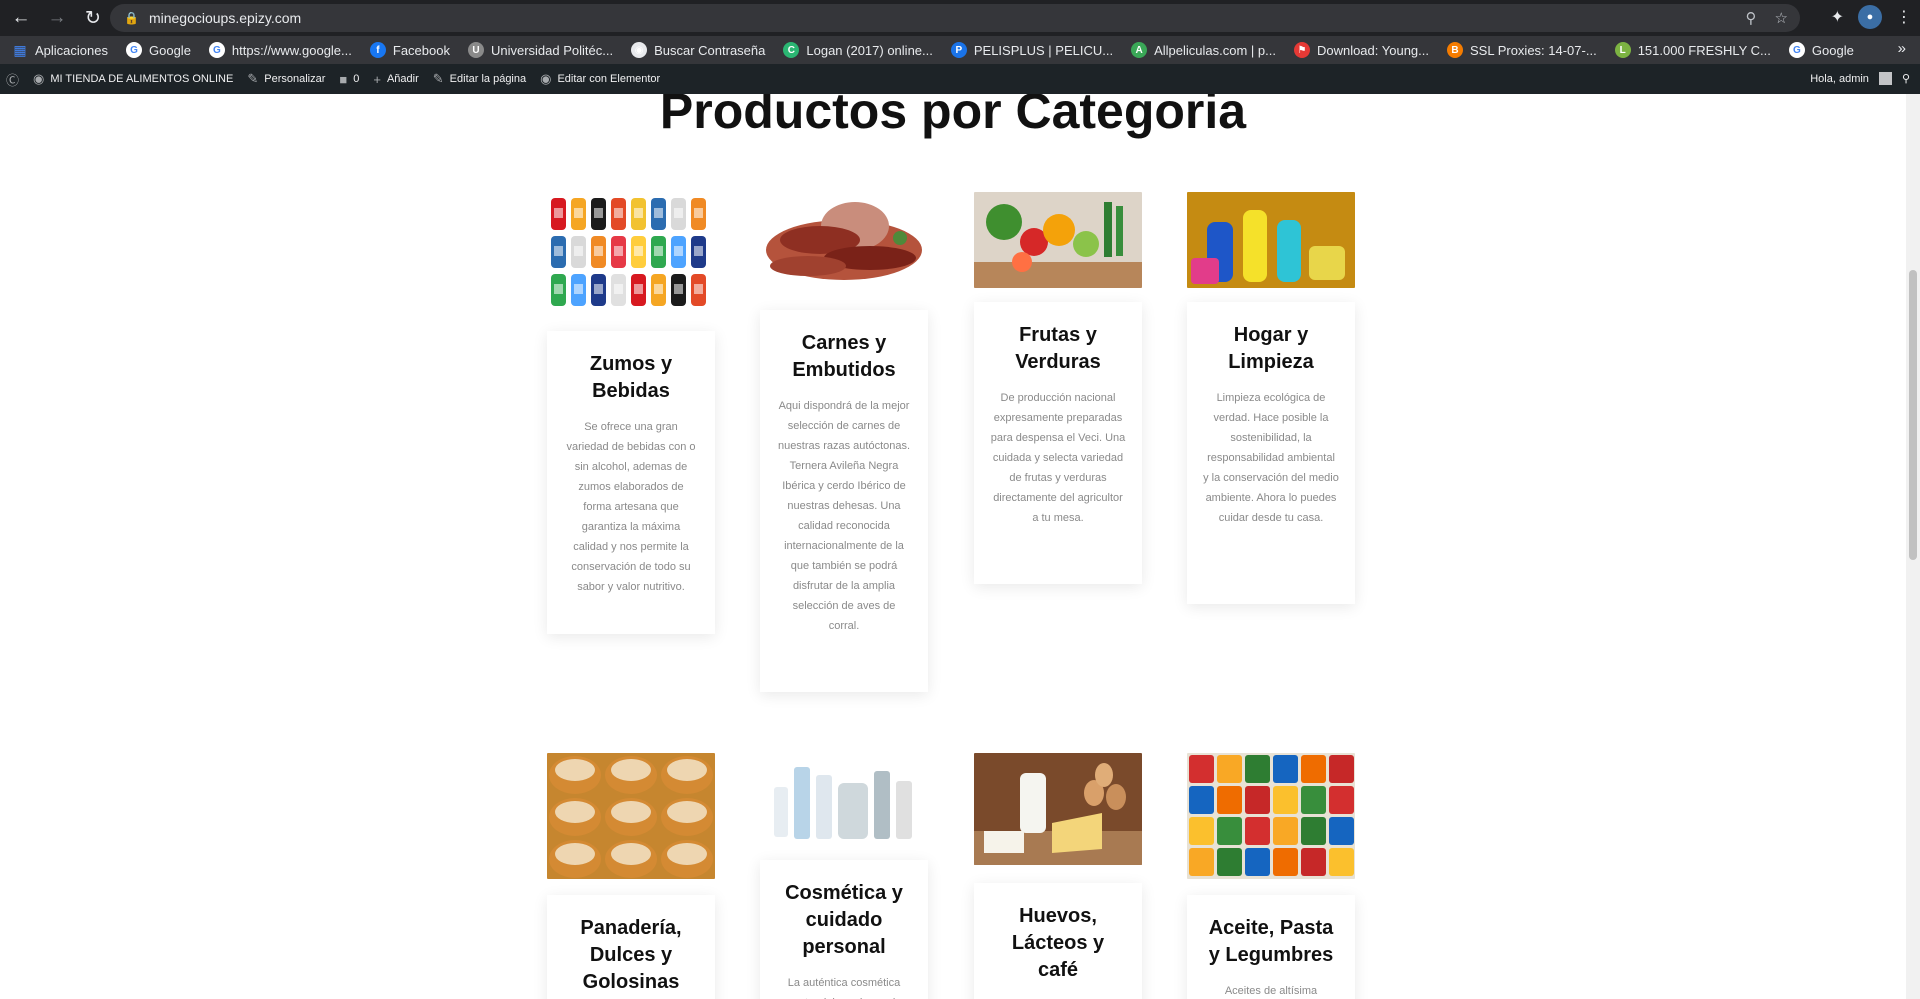 The image size is (1920, 999). Describe the element at coordinates (639, 50) in the screenshot. I see `globe-icon: ◉` at that location.